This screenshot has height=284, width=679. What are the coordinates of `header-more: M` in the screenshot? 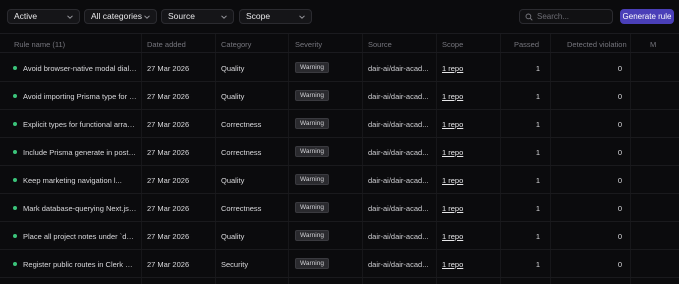 It's located at (653, 44).